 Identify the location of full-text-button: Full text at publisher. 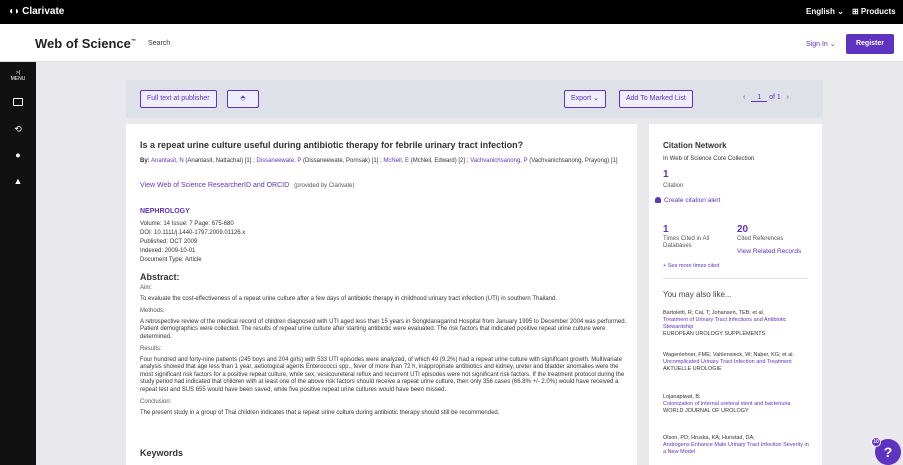
(178, 99).